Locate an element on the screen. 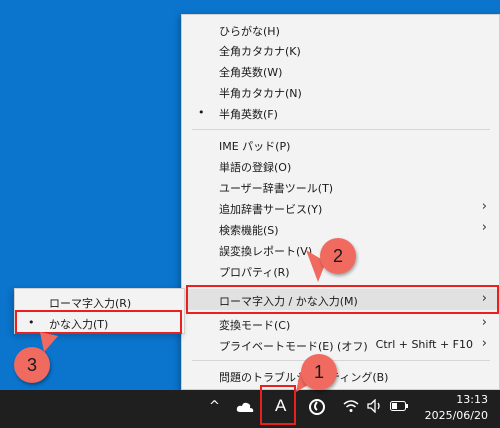 The image size is (500, 428). step-badge-3: 3 is located at coordinates (32, 365).